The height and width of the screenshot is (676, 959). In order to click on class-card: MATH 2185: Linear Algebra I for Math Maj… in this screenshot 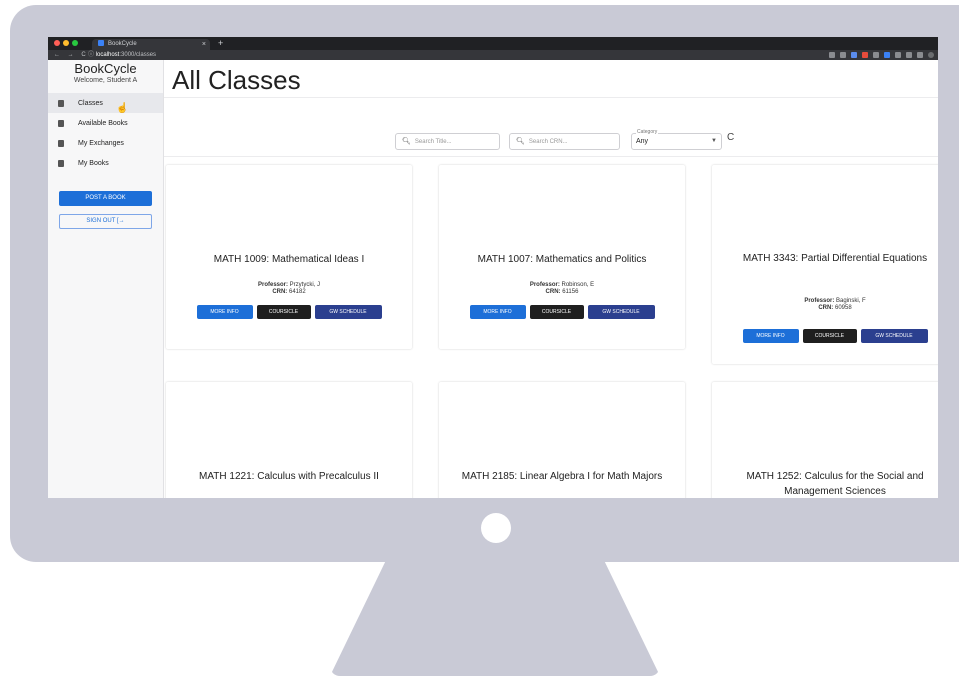, I will do `click(562, 440)`.